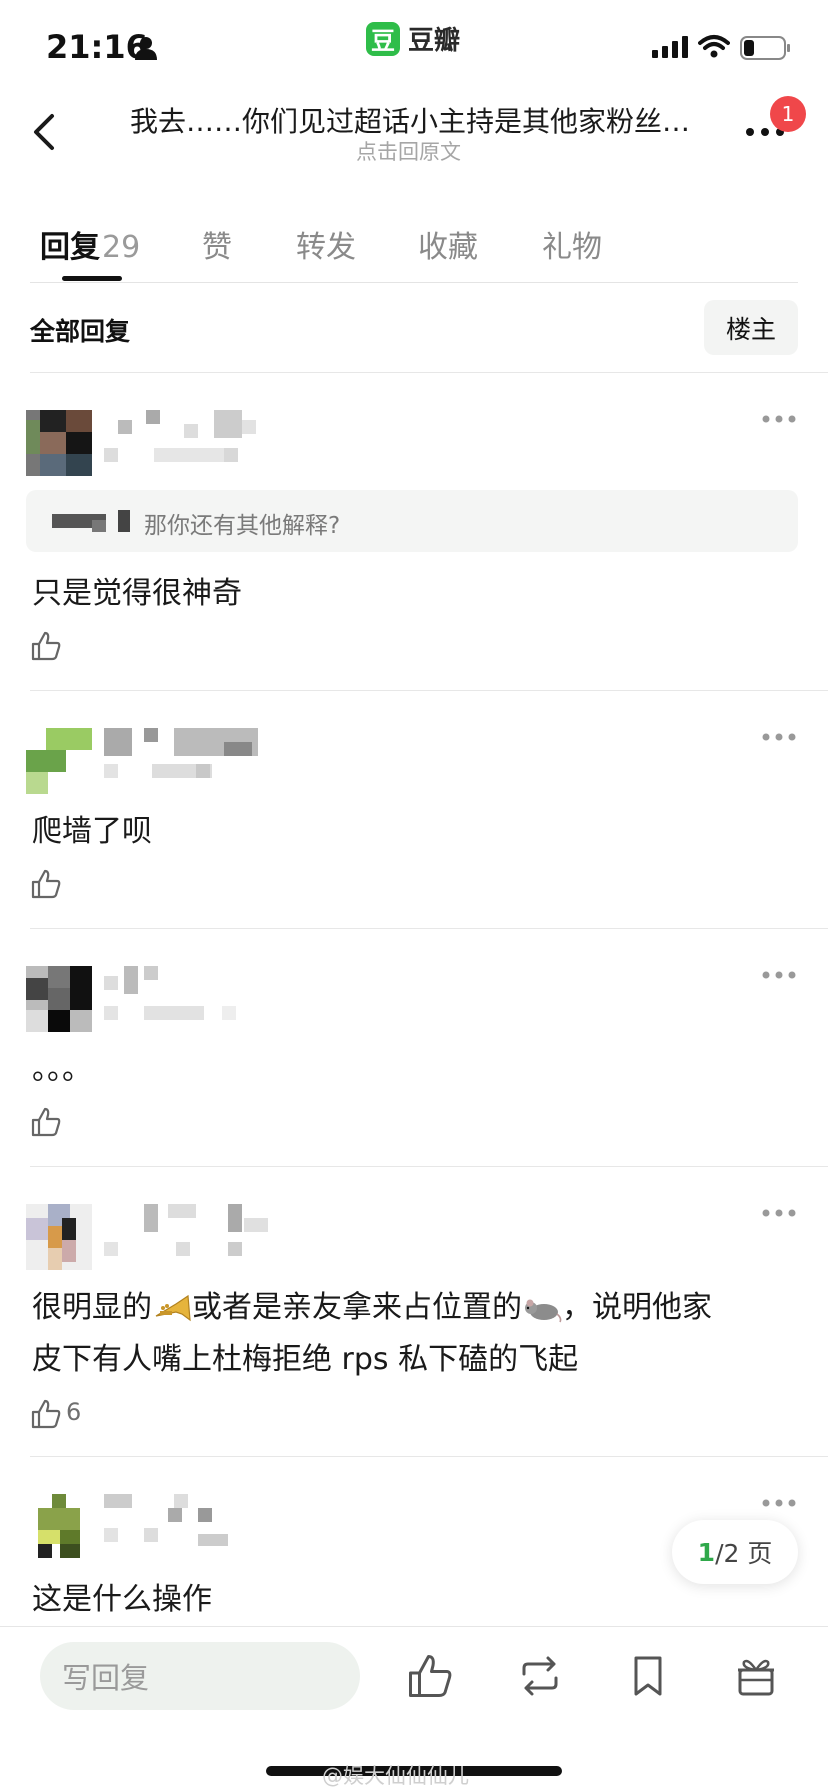  What do you see at coordinates (91, 521) in the screenshot?
I see `quoted-username-redacted` at bounding box center [91, 521].